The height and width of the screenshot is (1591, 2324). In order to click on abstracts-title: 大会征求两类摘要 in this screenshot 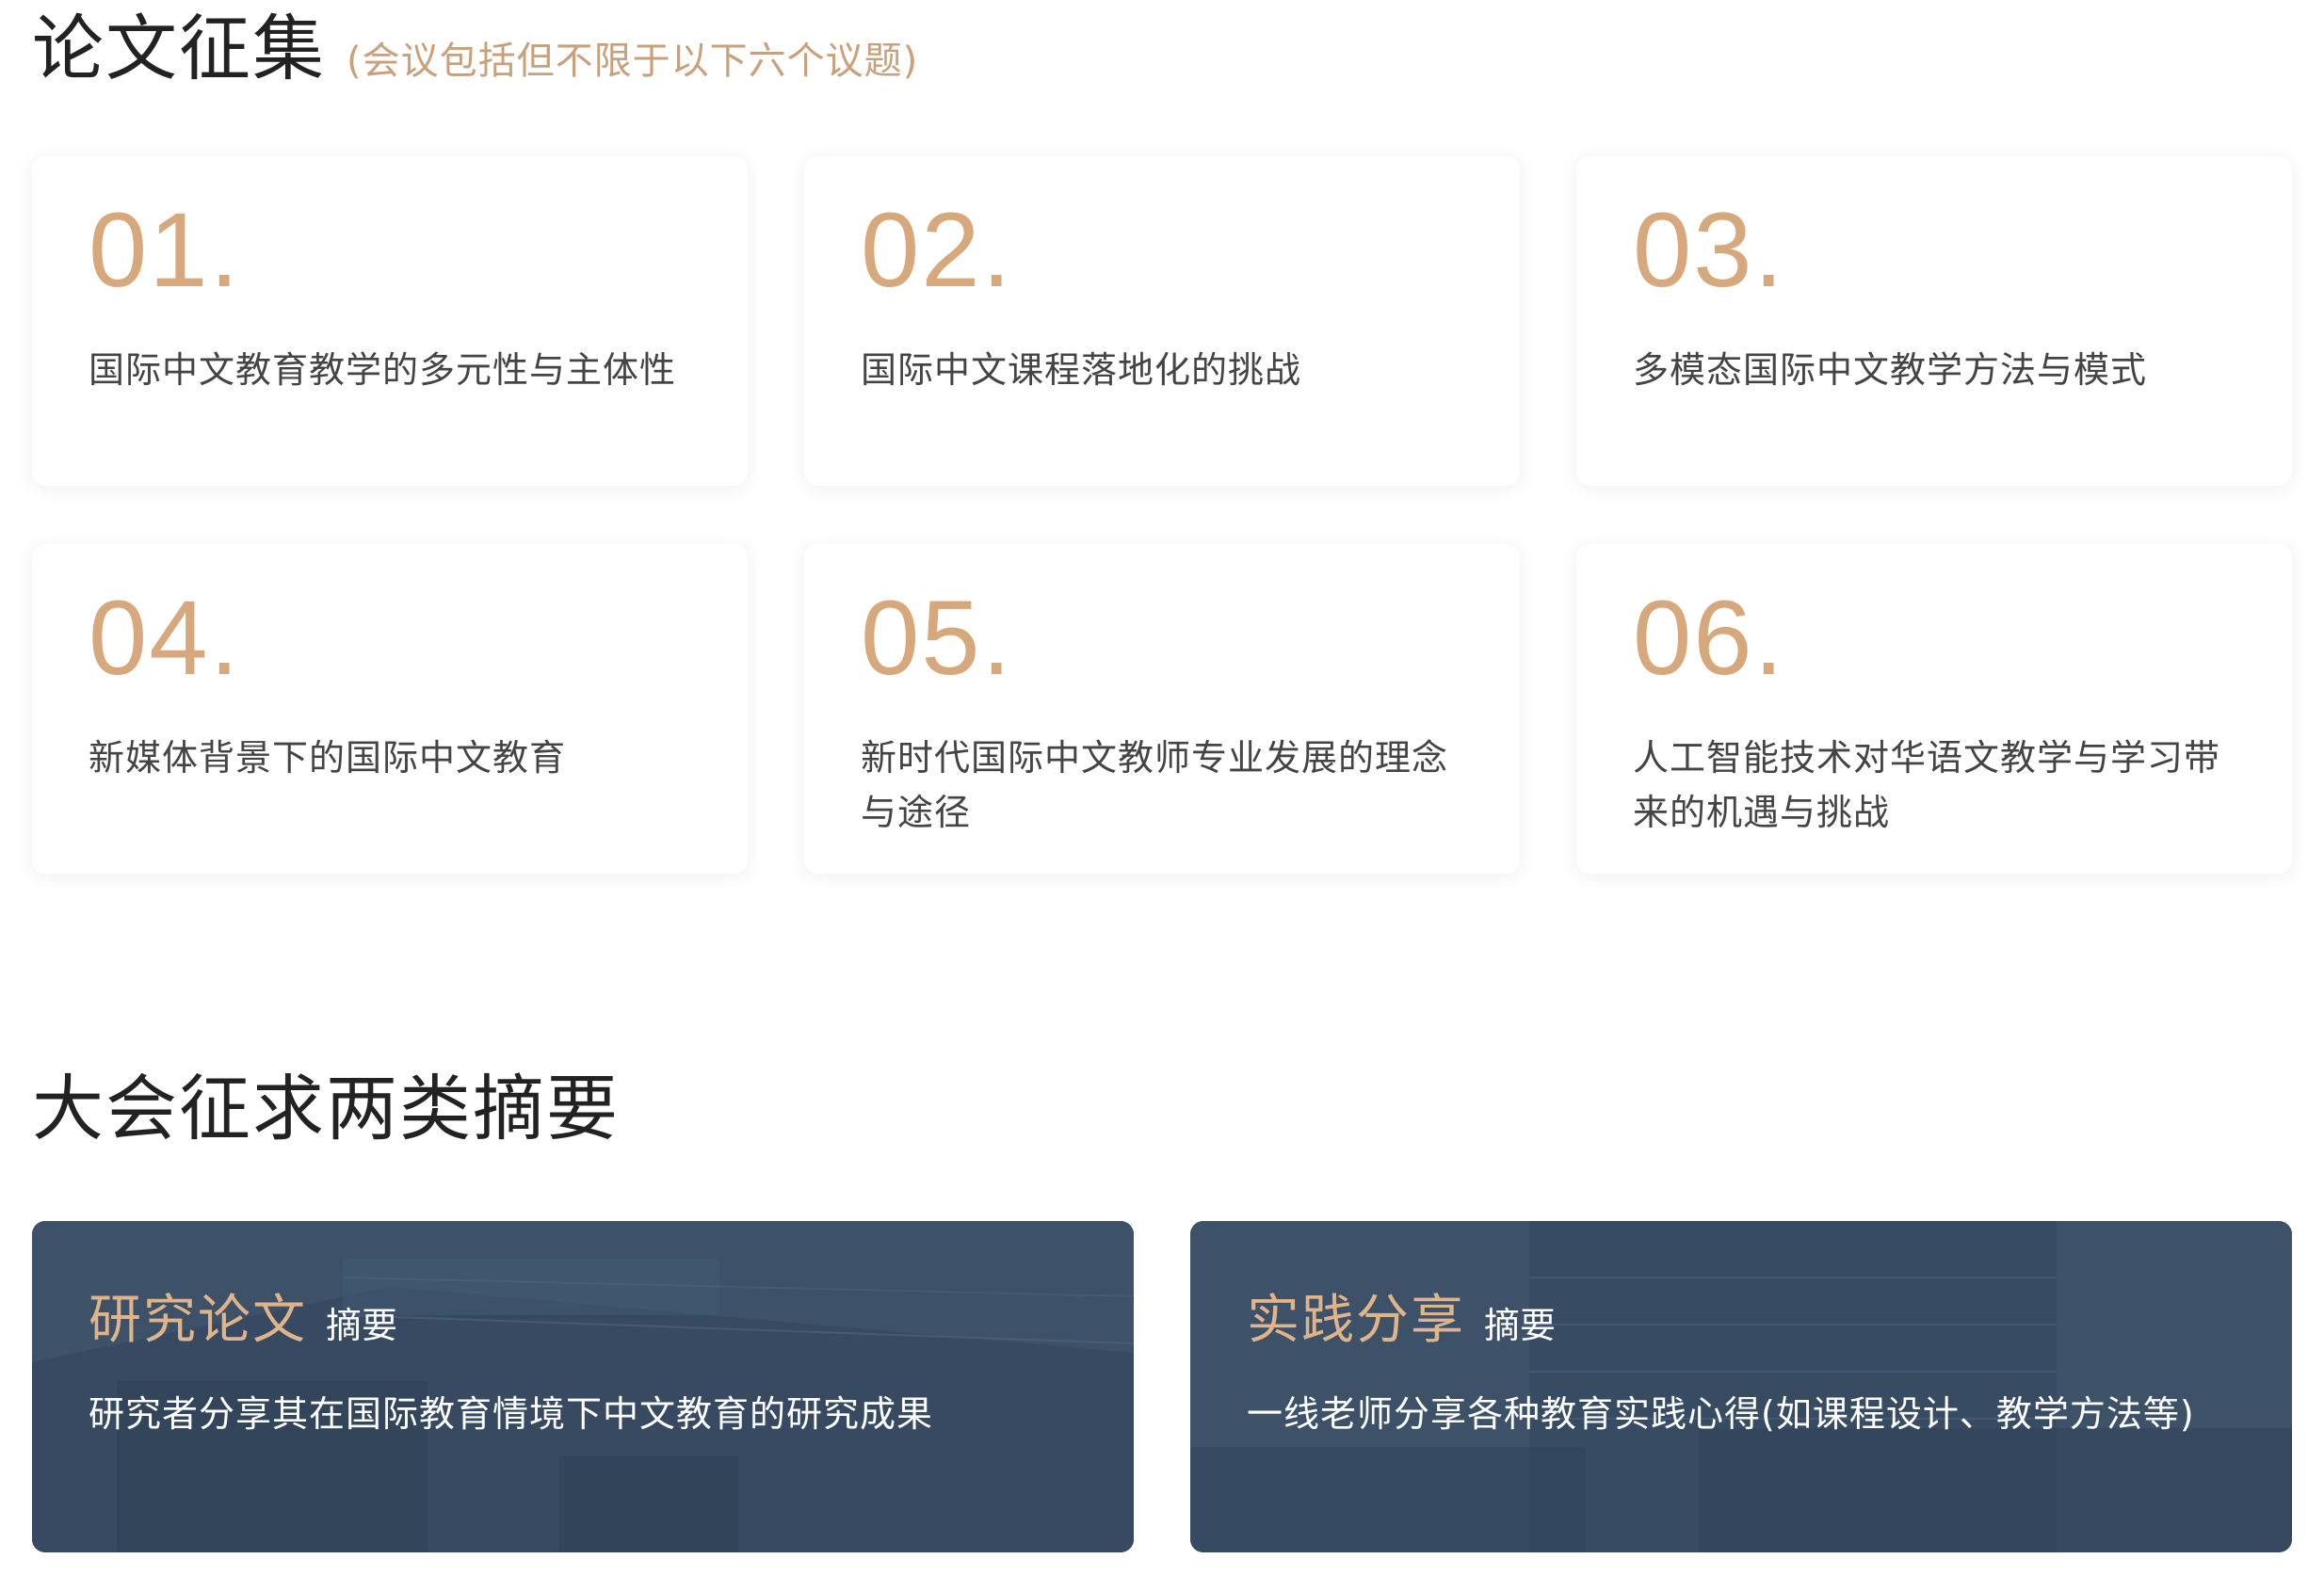, I will do `click(326, 1108)`.